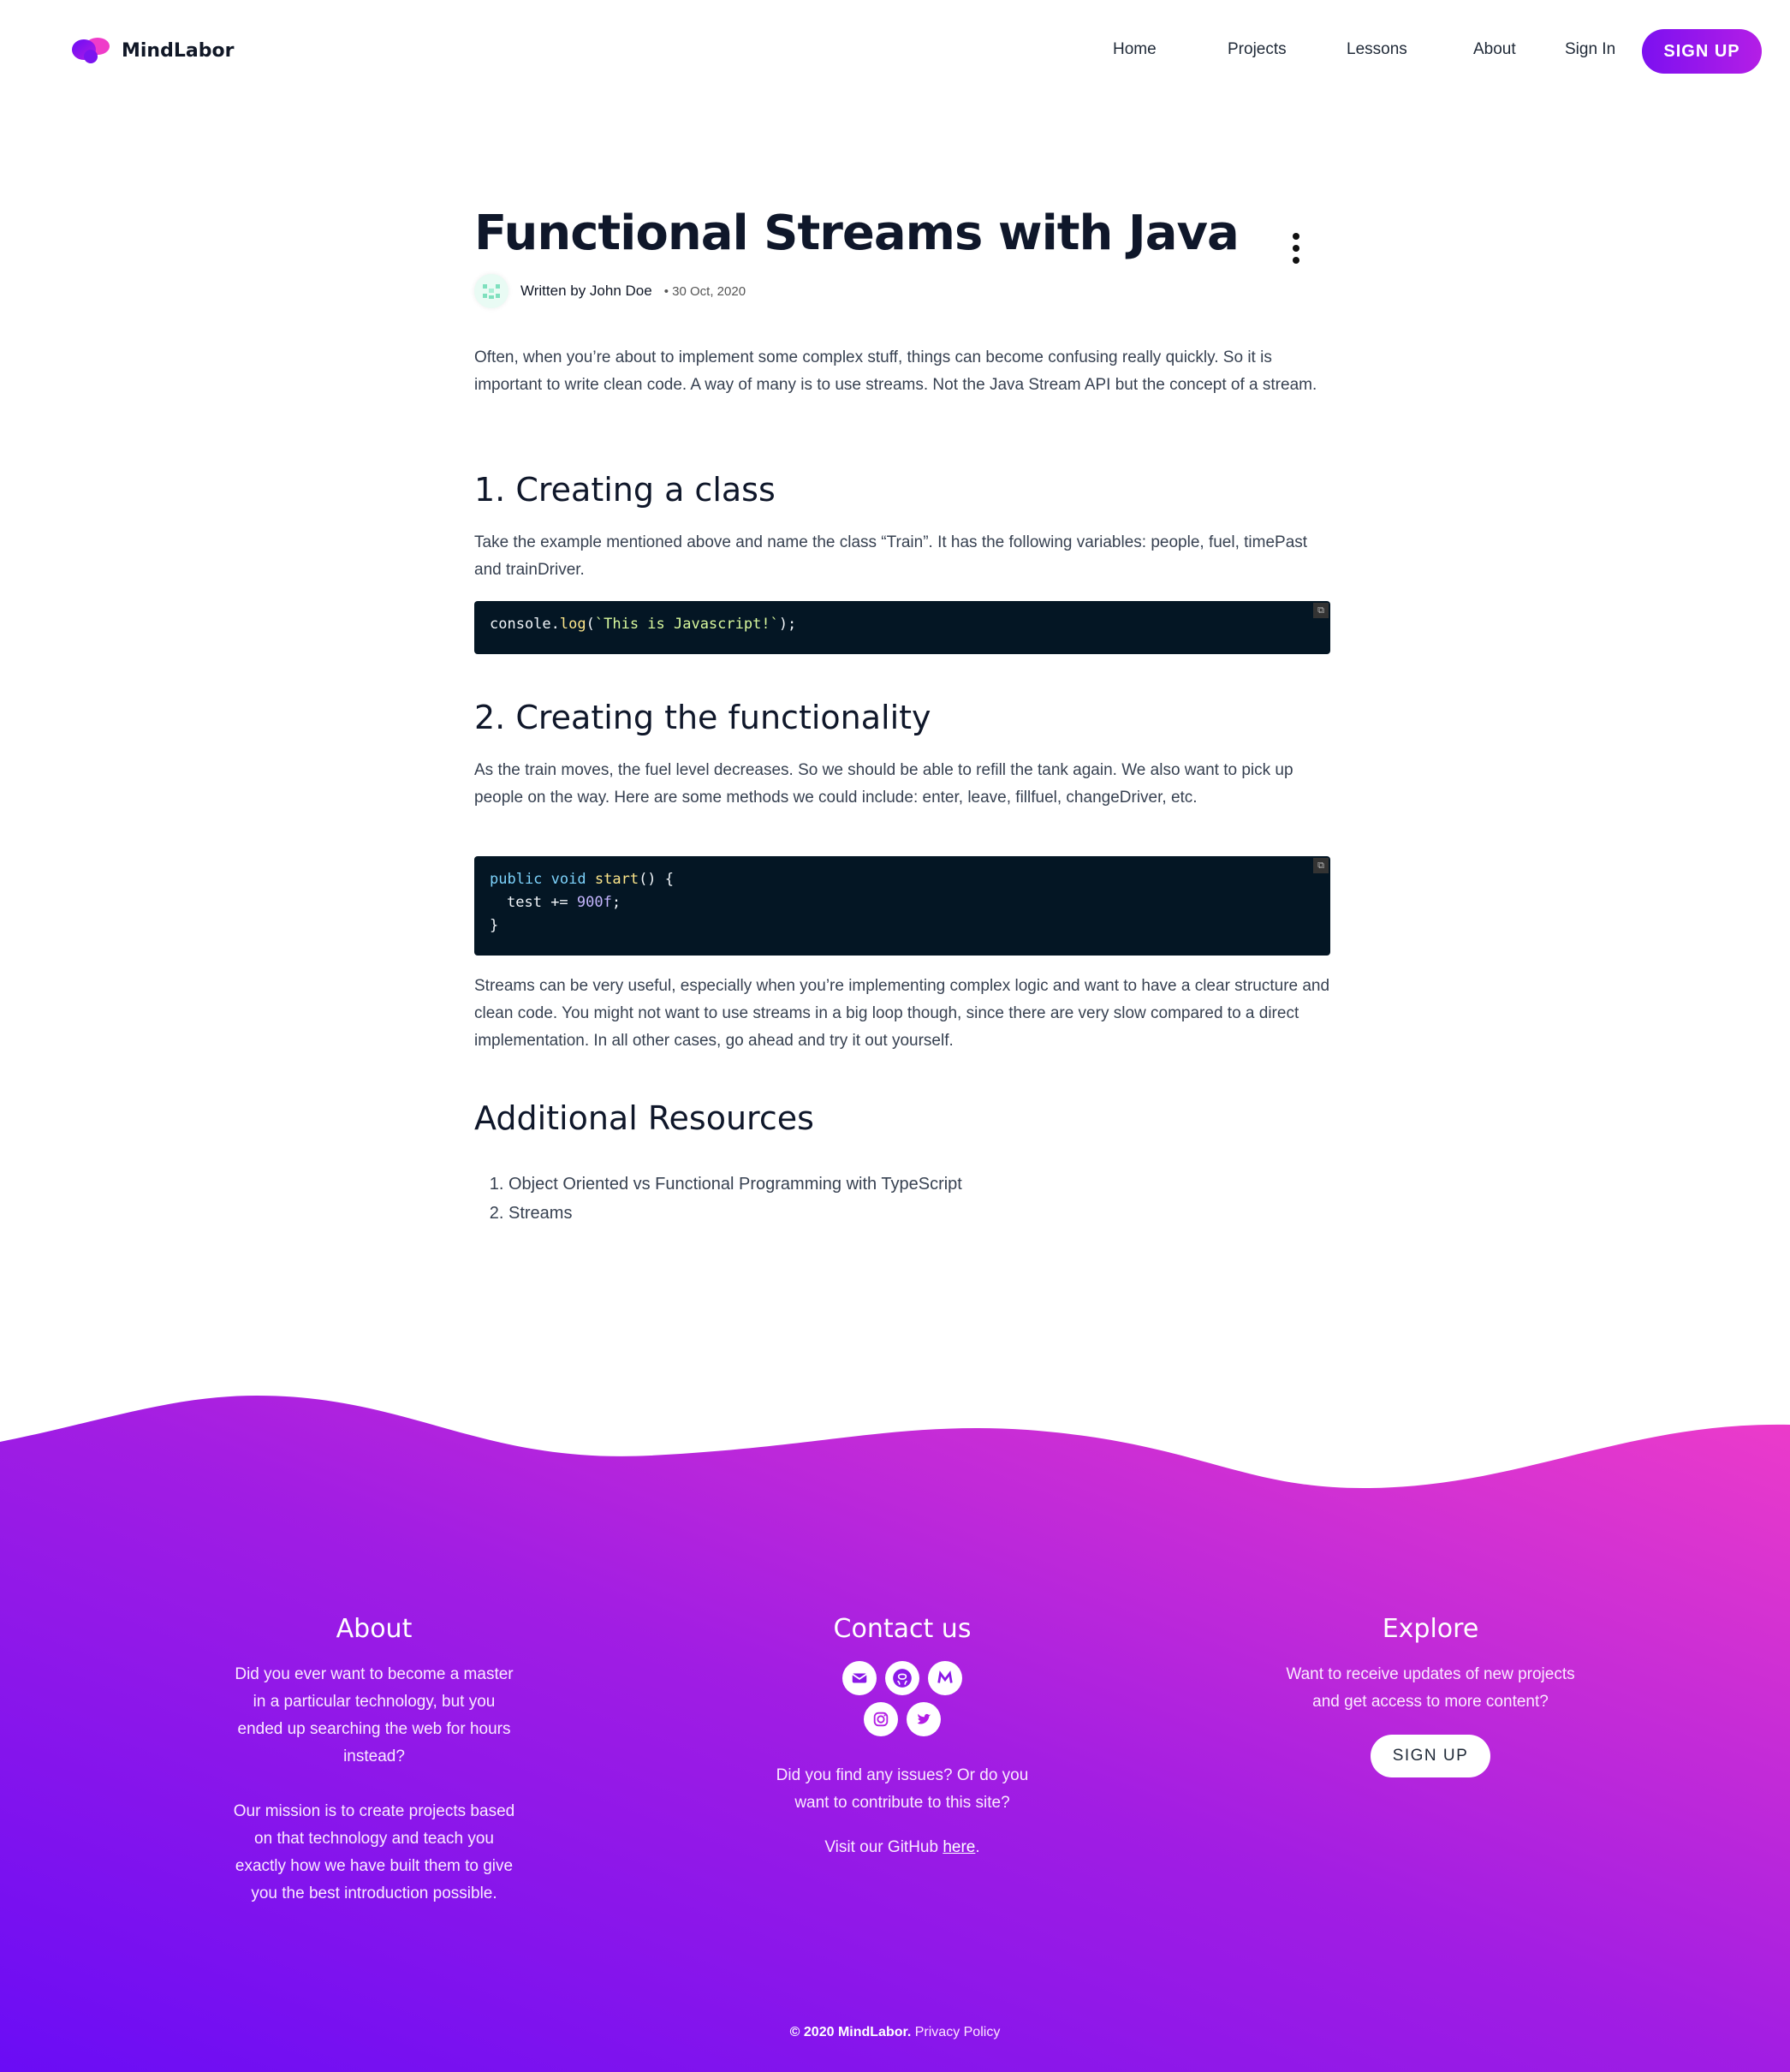 This screenshot has width=1790, height=2072. What do you see at coordinates (375, 1629) in the screenshot?
I see `footer-about-title: About` at bounding box center [375, 1629].